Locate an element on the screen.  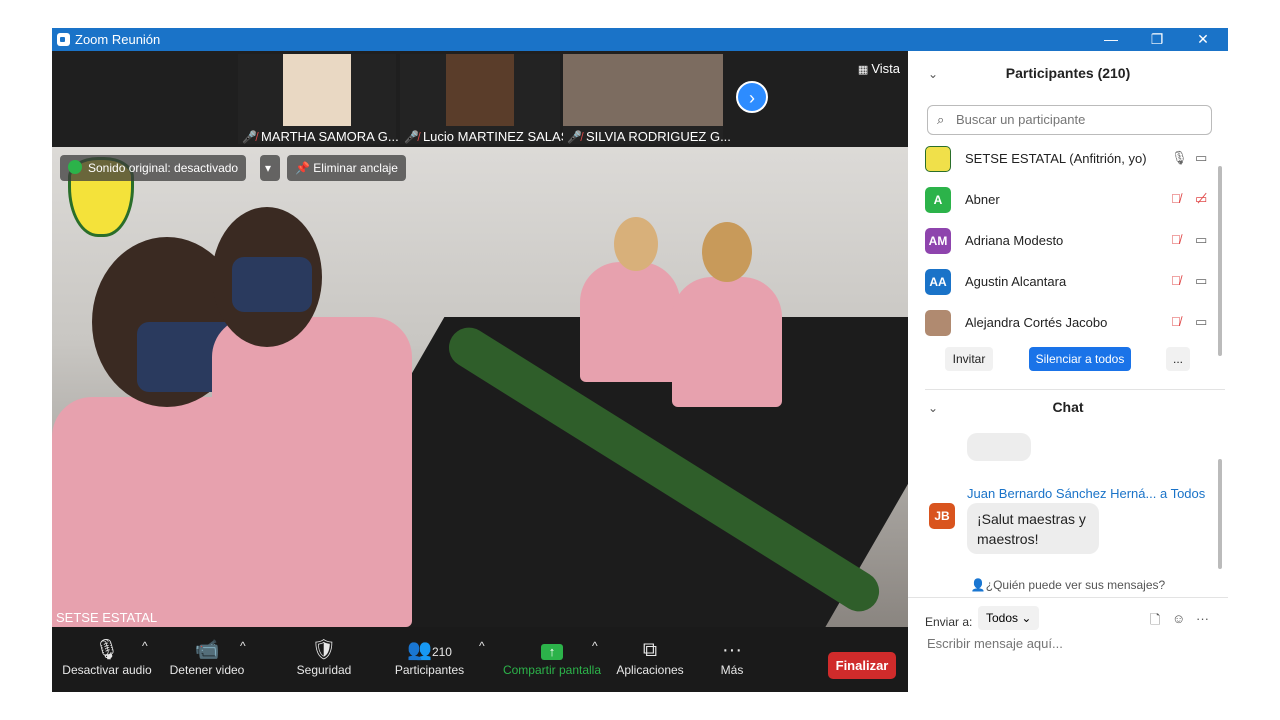
view-label: Vista is located at coordinates (885, 68).